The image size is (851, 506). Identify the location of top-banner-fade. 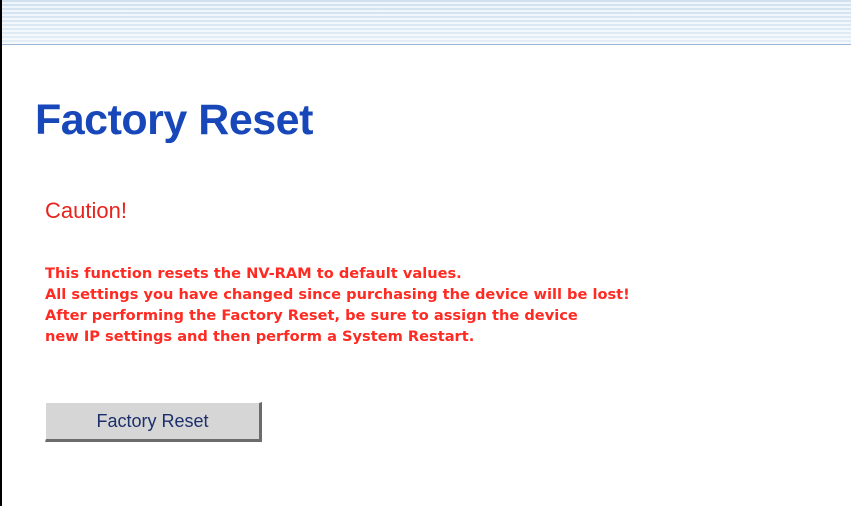
(426, 22).